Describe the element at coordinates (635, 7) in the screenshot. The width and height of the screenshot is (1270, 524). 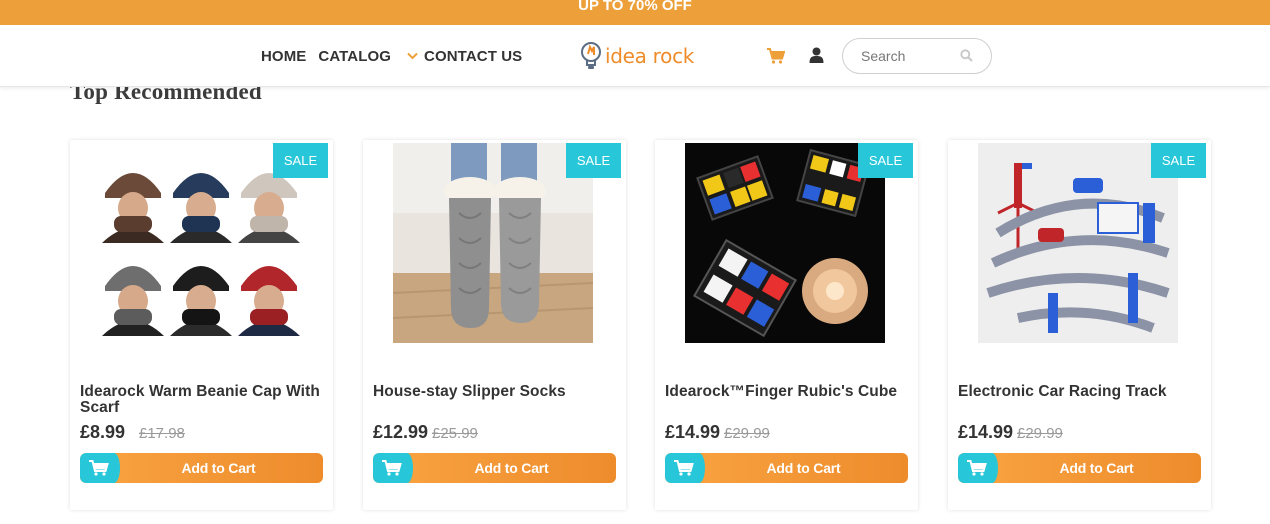
I see `promo-text: UP TO 70% OFF` at that location.